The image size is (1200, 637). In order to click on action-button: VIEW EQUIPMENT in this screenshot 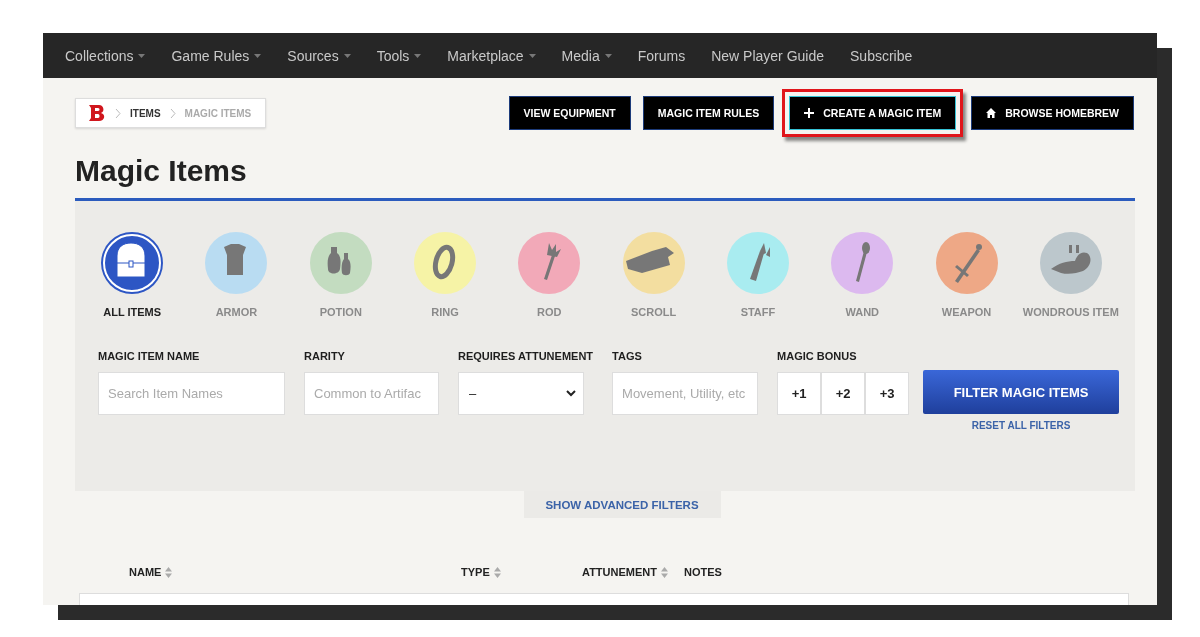, I will do `click(569, 113)`.